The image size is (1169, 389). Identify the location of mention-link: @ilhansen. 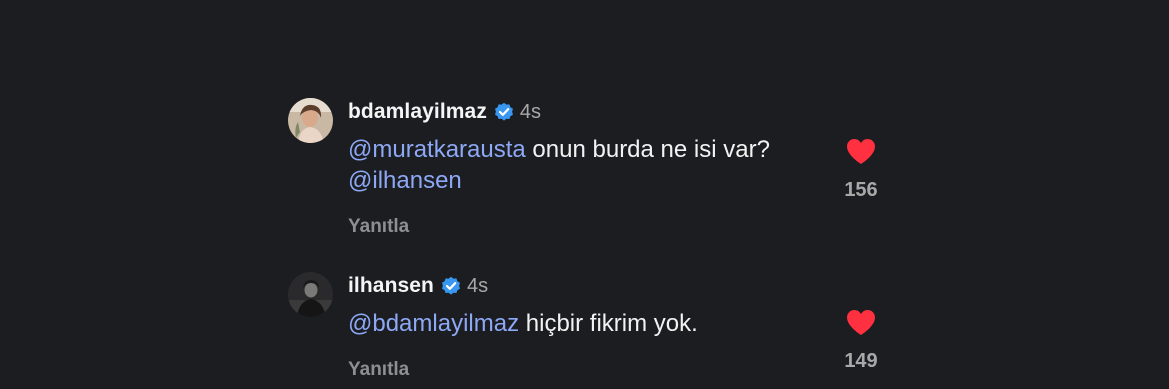
(405, 180).